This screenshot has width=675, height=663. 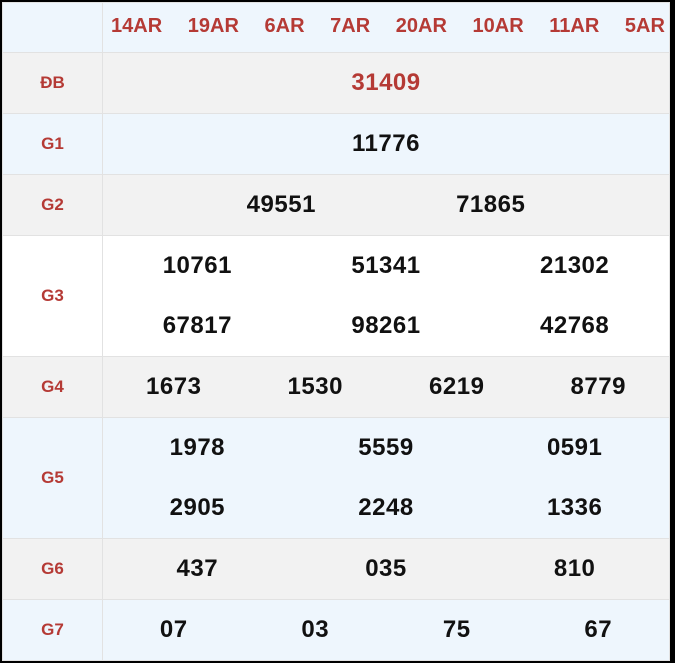 I want to click on header-row: 14AR 19AR 6AR 7AR 20AR 10AR 11AR 5AR, so click(x=336, y=27).